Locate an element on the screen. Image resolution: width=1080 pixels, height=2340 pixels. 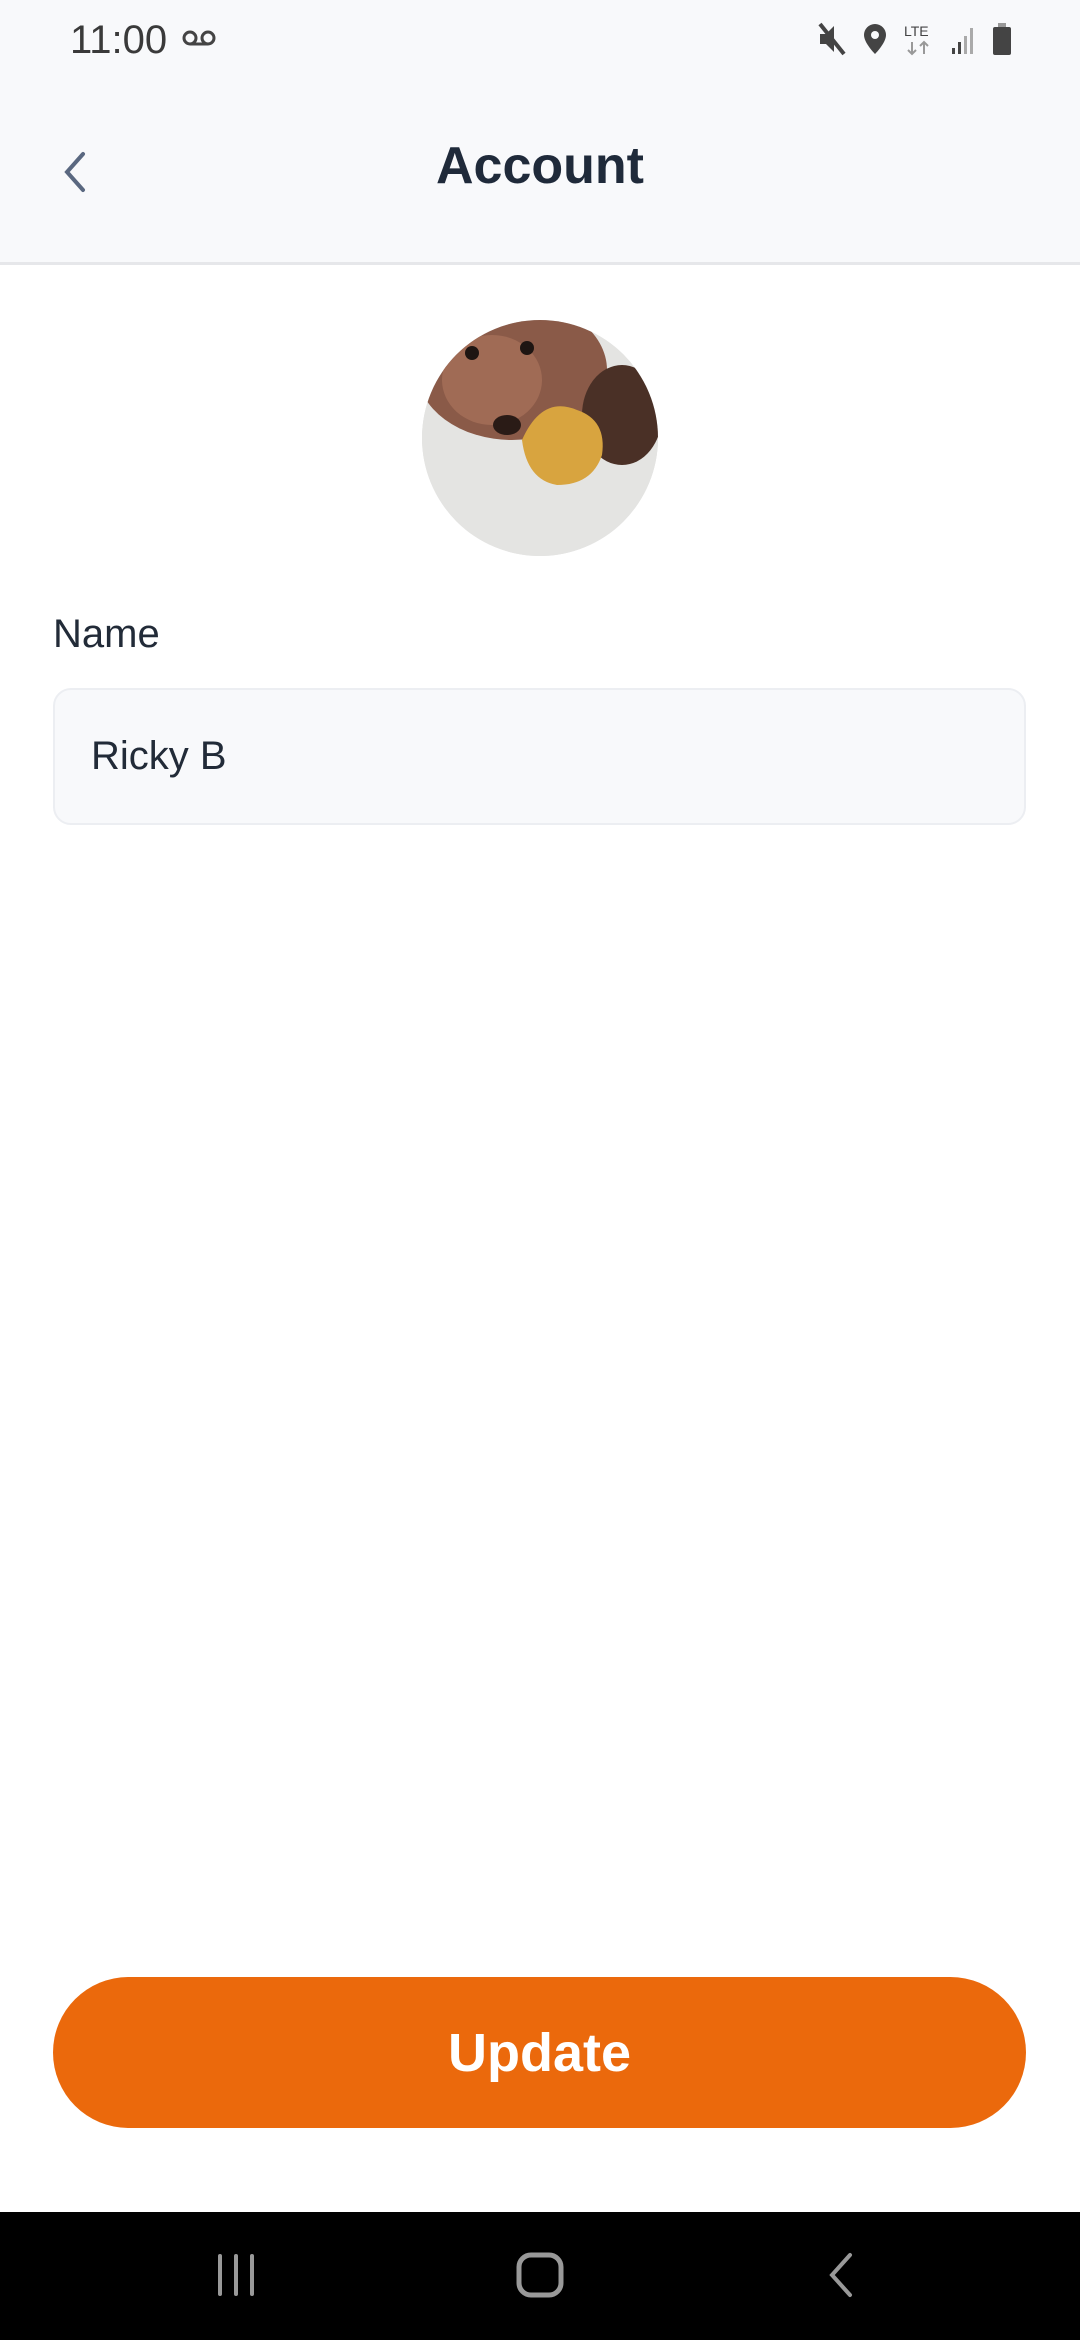
home-icon is located at coordinates (540, 2277).